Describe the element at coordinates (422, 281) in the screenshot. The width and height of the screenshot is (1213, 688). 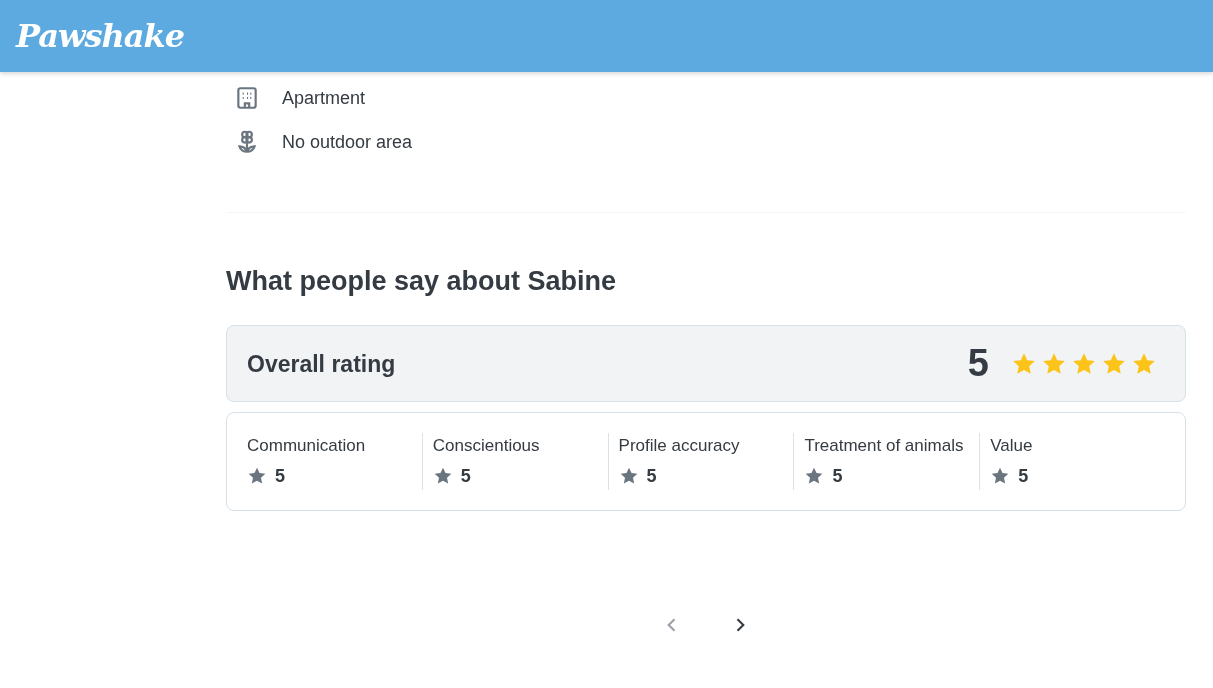
I see `section-heading: What people say about Sabine` at that location.